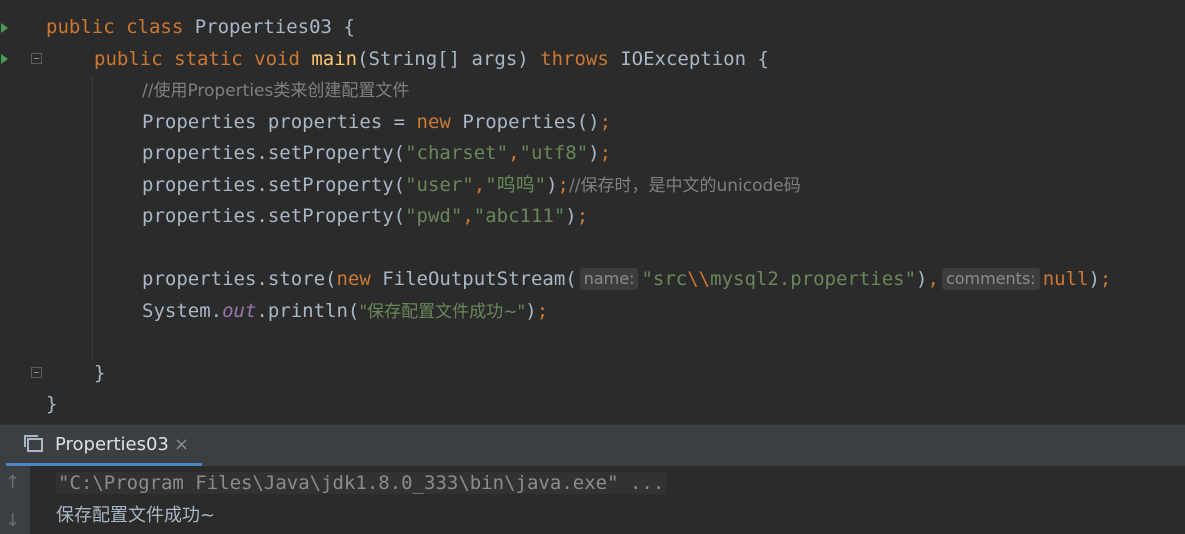 Image resolution: width=1185 pixels, height=534 pixels. What do you see at coordinates (181, 444) in the screenshot?
I see `close-icon: ×` at bounding box center [181, 444].